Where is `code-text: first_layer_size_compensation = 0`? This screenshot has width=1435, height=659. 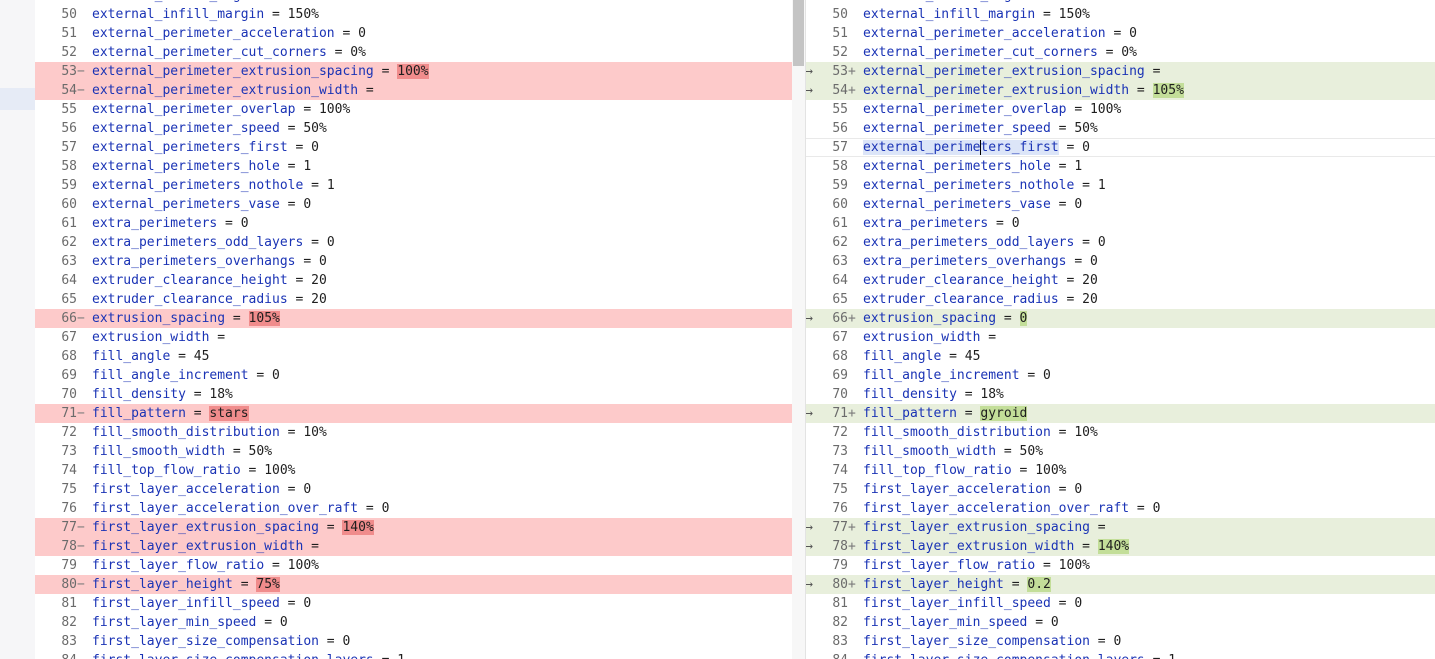
code-text: first_layer_size_compensation = 0 is located at coordinates (992, 641).